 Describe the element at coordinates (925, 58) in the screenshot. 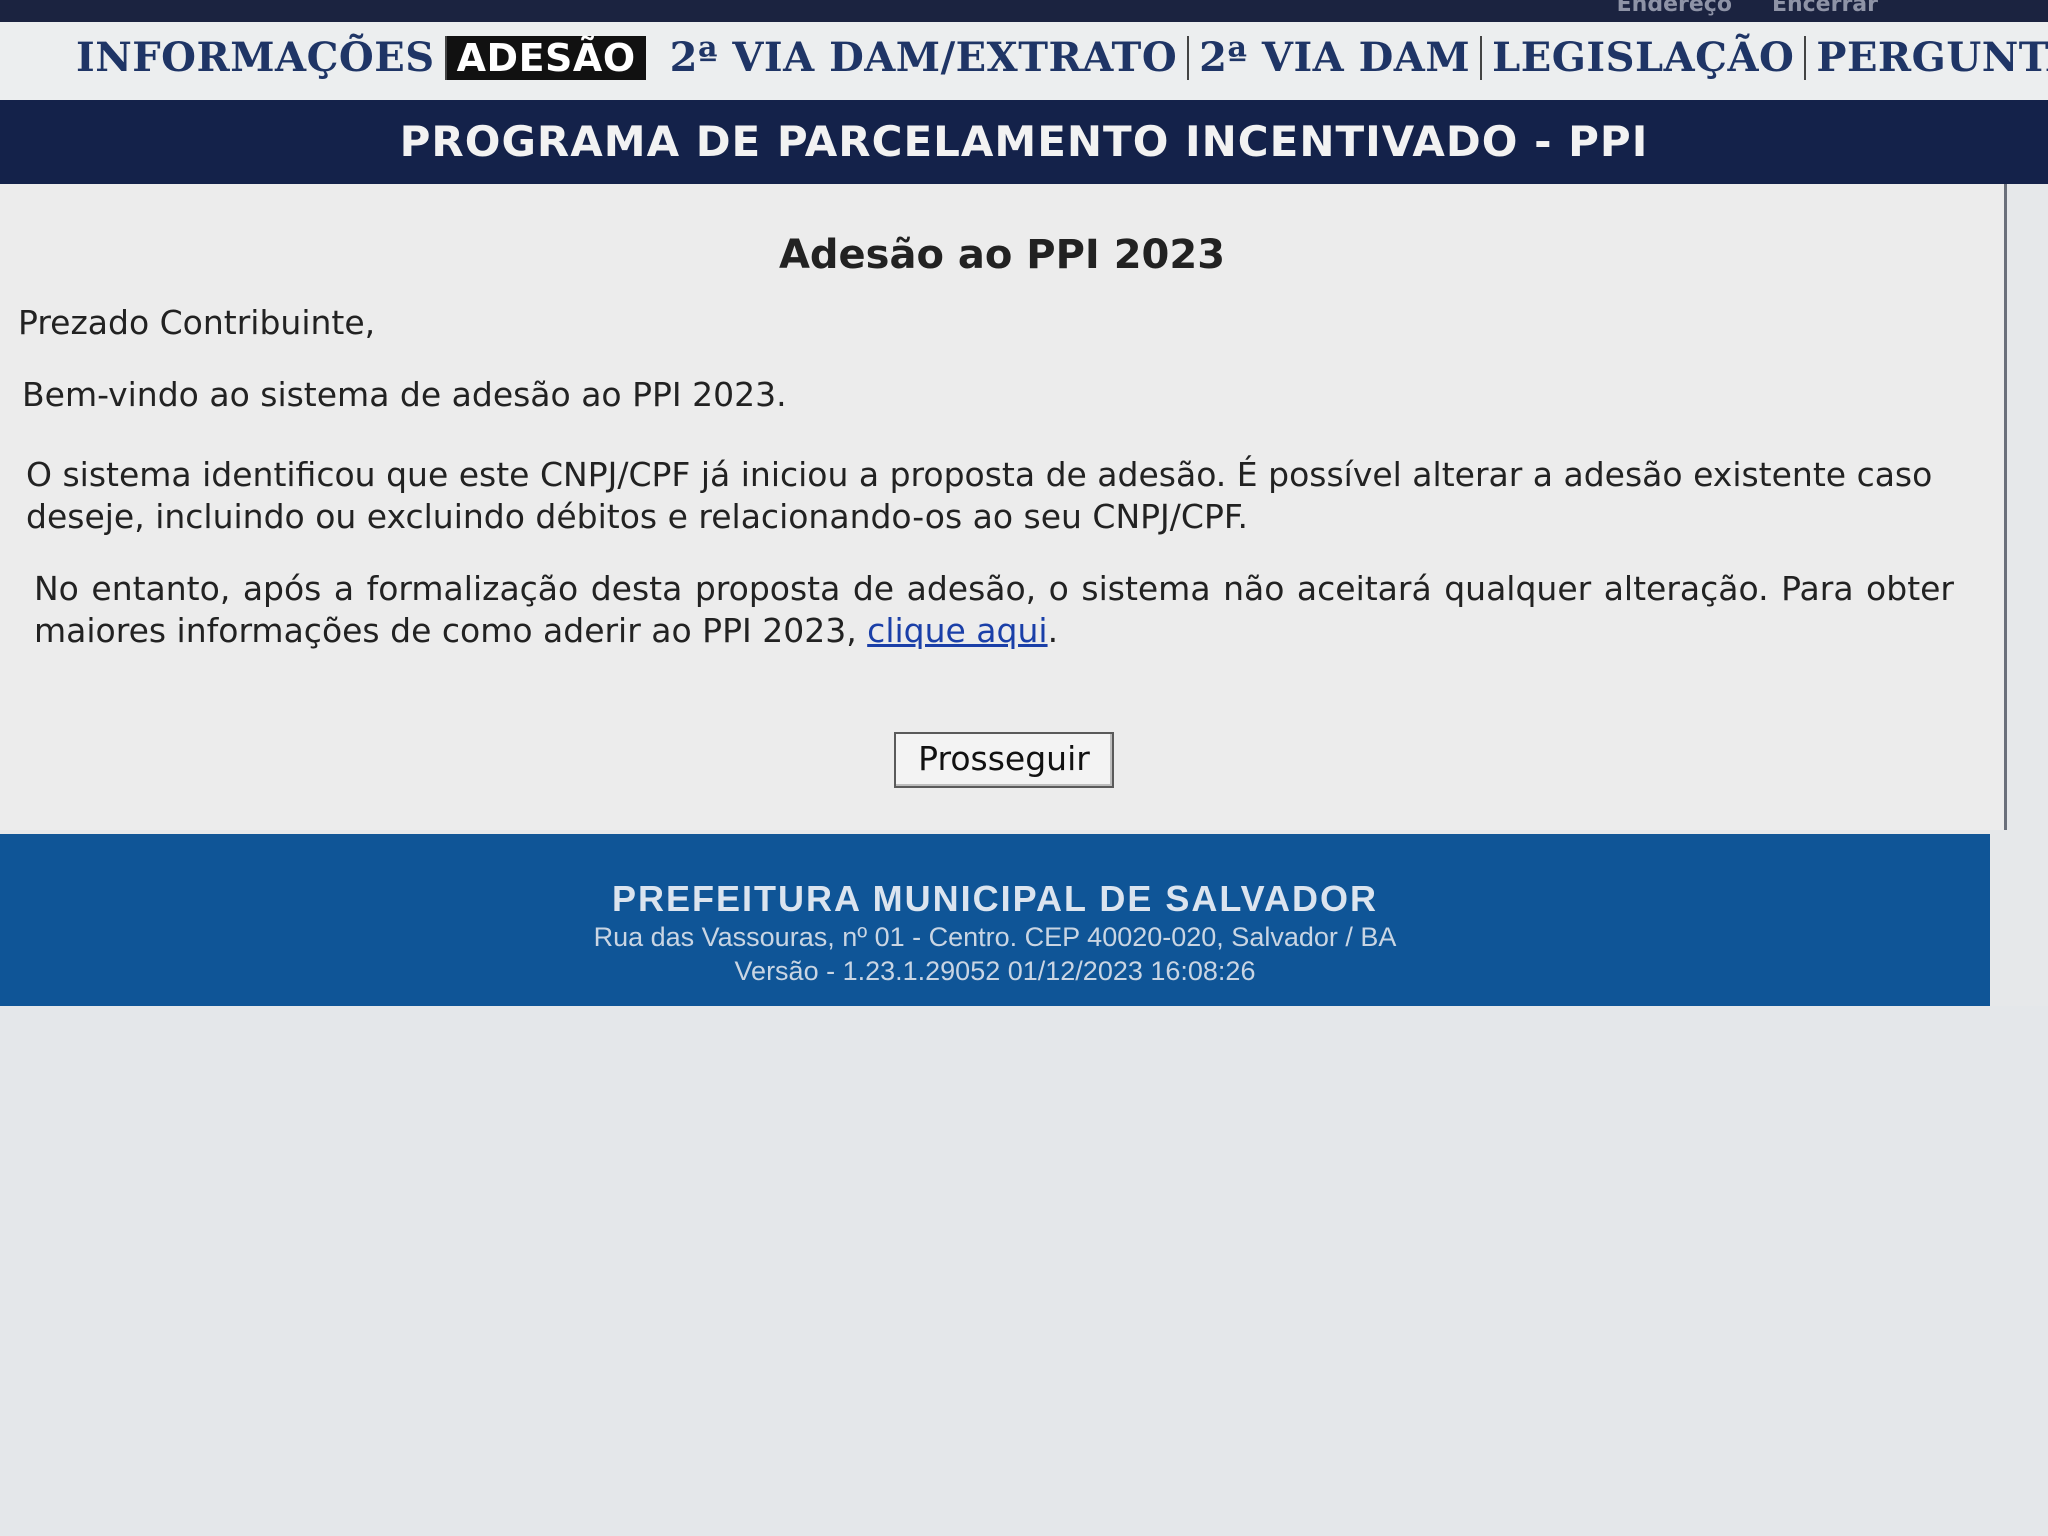

I see `nav-item-2via-dam-extrato: 2ª VIA DAM/EXTRATO` at that location.